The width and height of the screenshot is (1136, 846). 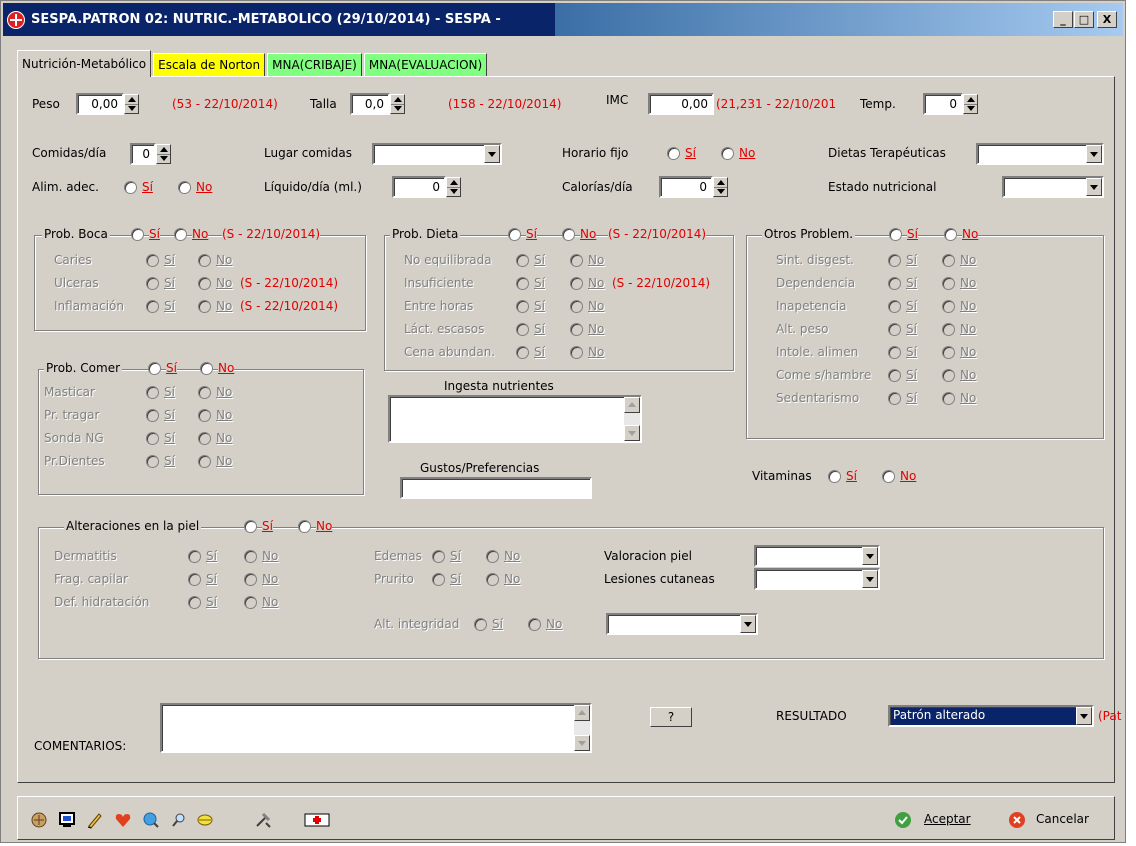 I want to click on integridad-no-radio, so click(x=534, y=624).